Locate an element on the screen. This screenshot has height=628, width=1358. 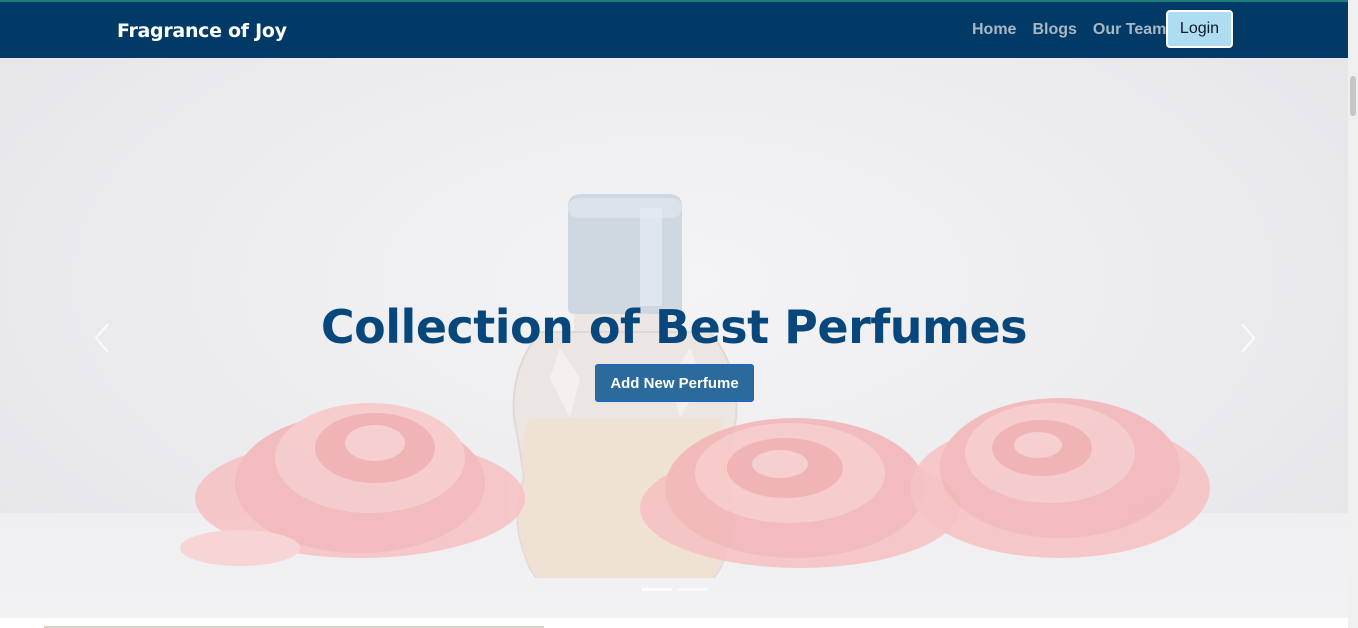
next-section-peek is located at coordinates (674, 623).